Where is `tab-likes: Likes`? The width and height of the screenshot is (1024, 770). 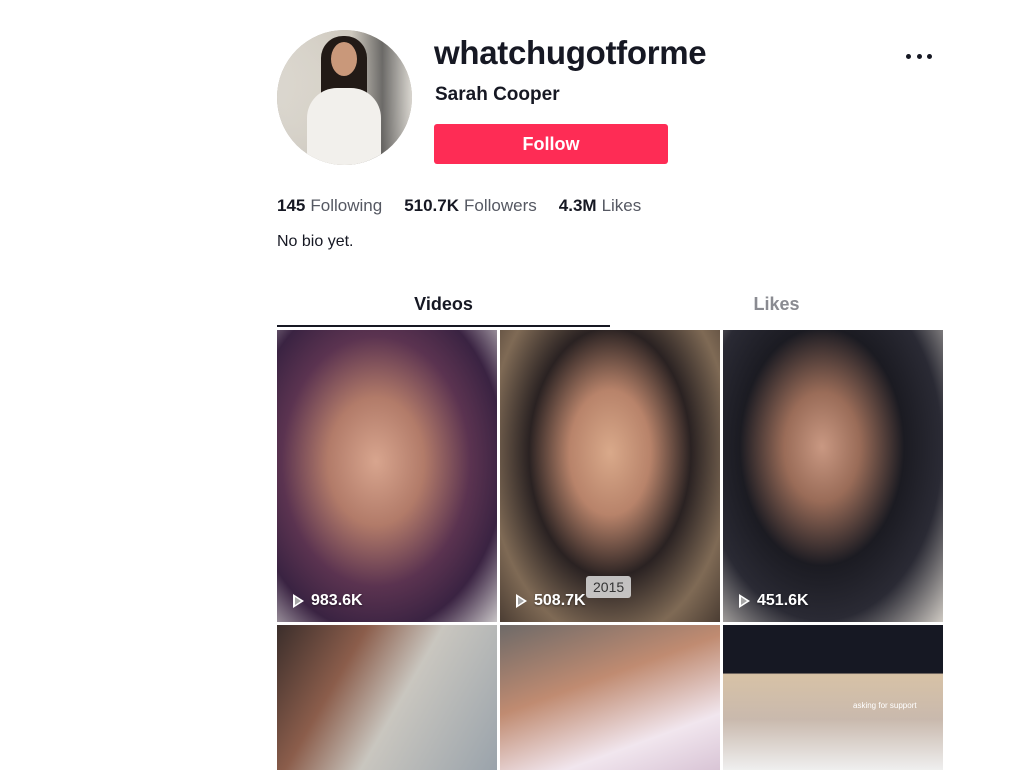 tab-likes: Likes is located at coordinates (776, 308).